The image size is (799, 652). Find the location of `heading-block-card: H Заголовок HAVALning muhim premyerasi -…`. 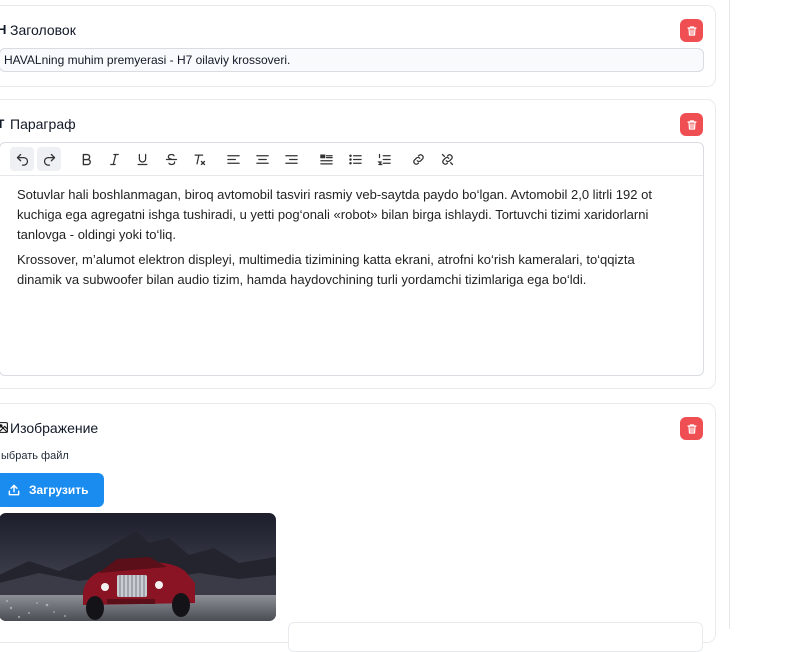

heading-block-card: H Заголовок HAVALning muhim premyerasi -… is located at coordinates (358, 46).